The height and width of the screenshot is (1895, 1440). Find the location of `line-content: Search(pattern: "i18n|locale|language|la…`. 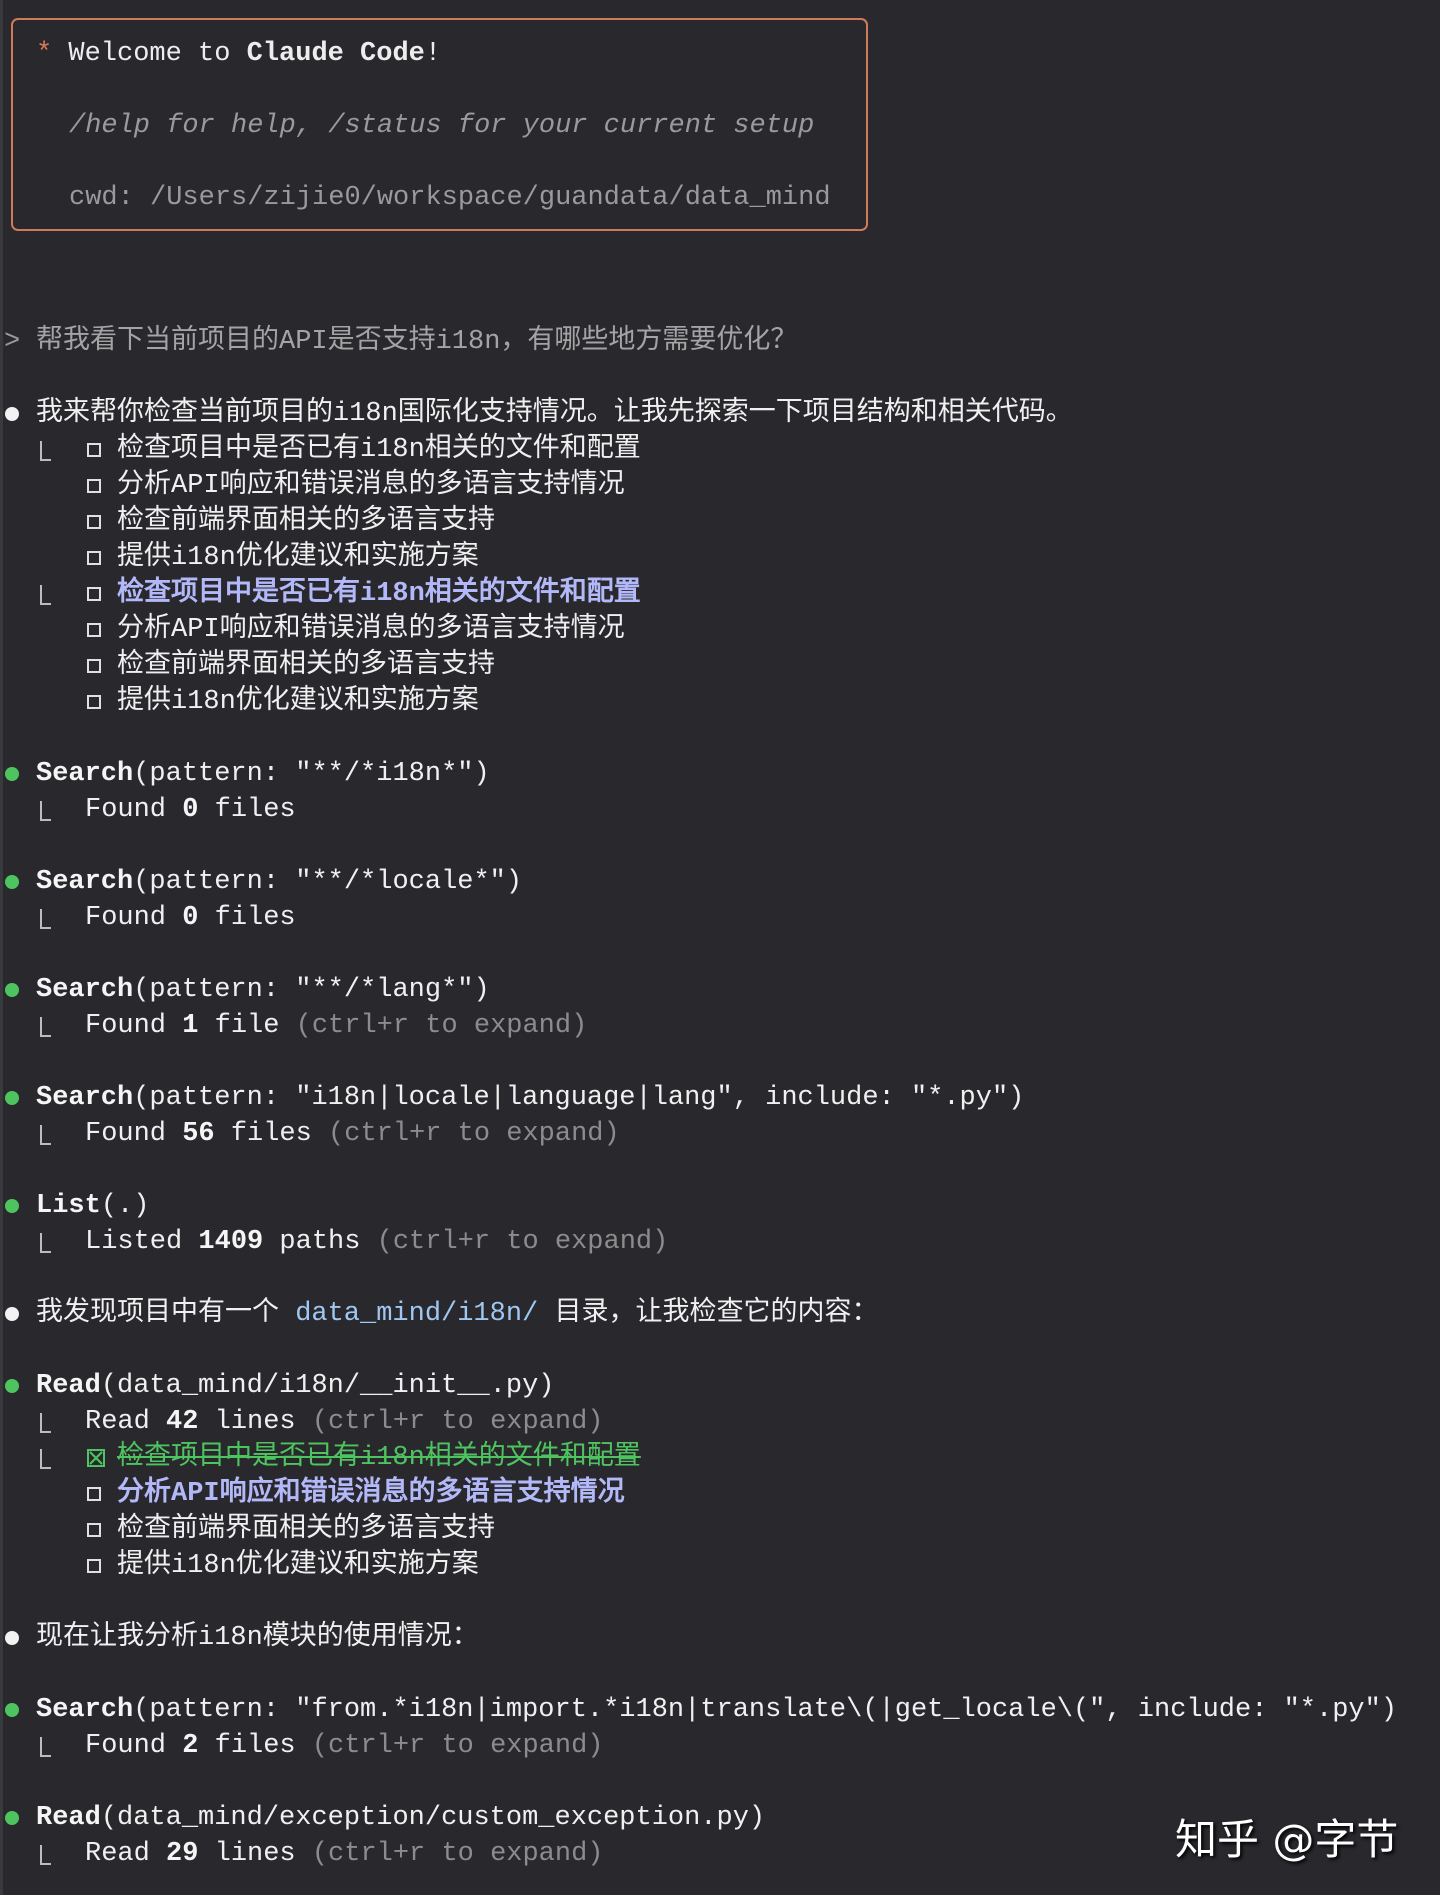

line-content: Search(pattern: "i18n|locale|language|la… is located at coordinates (530, 1098).